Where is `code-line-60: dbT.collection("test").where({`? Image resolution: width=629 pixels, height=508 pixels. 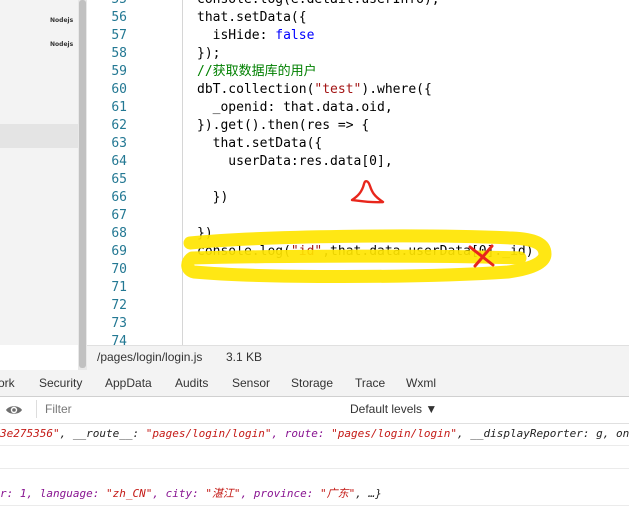 code-line-60: dbT.collection("test").where({ is located at coordinates (314, 90).